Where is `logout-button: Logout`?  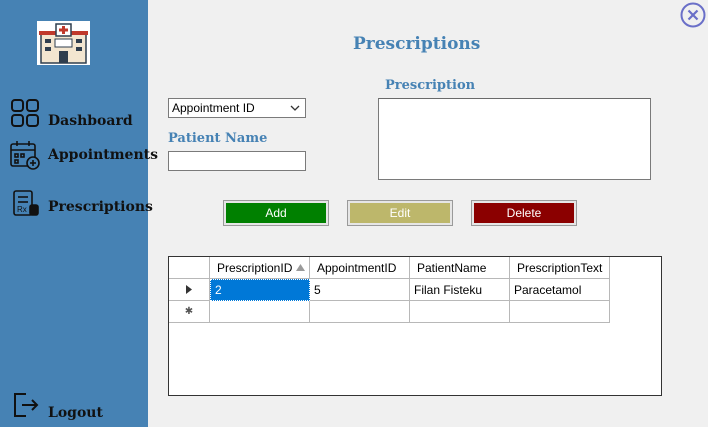
logout-button: Logout is located at coordinates (55, 405).